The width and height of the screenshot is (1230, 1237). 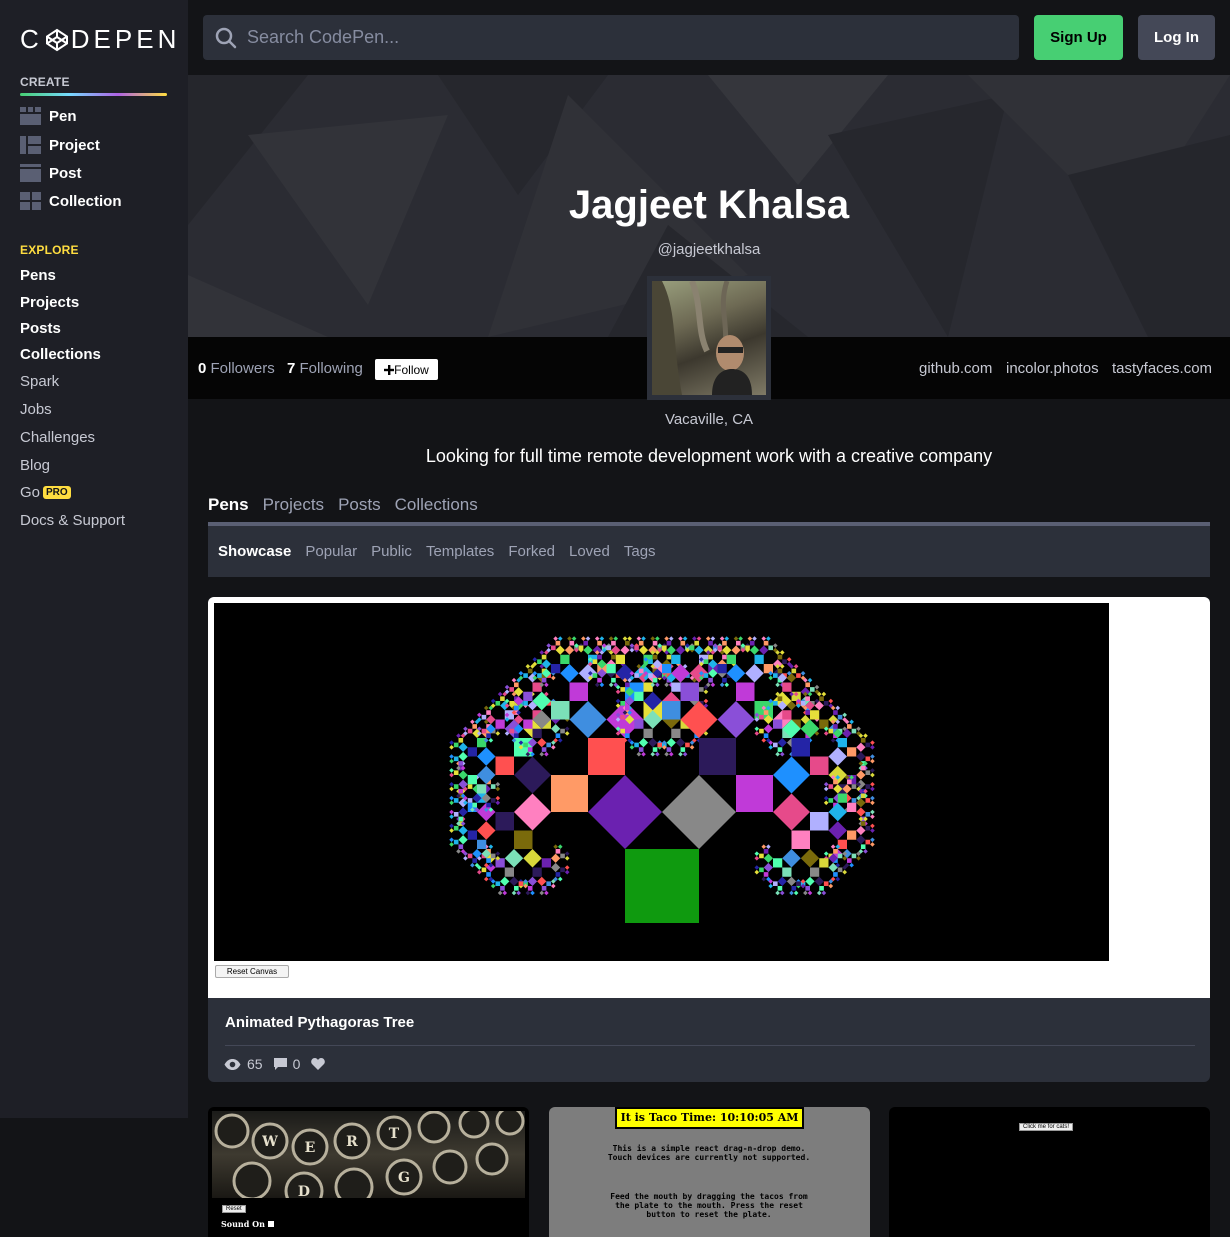 What do you see at coordinates (72, 520) in the screenshot?
I see `nav-docs-support: Docs & Support` at bounding box center [72, 520].